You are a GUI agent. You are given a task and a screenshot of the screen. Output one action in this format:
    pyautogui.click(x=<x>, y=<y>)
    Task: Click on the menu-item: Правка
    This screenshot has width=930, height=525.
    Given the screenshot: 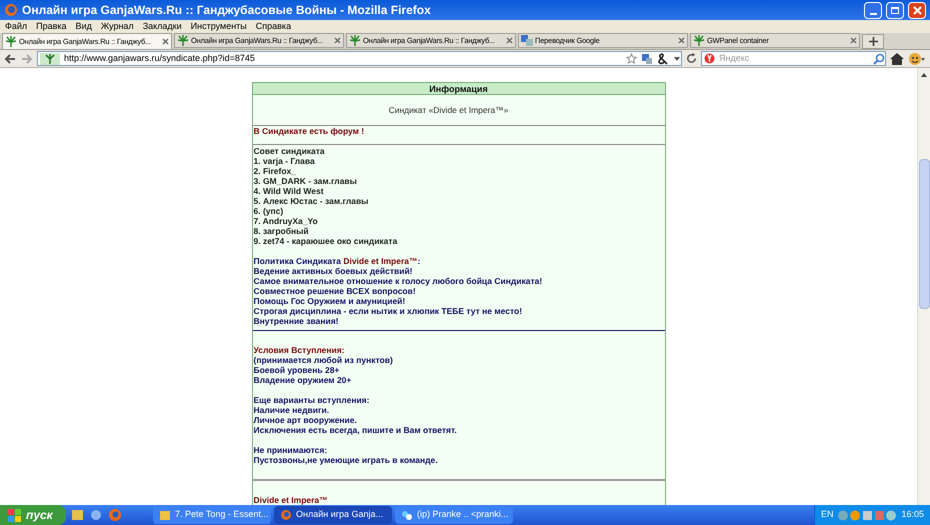 What is the action you would take?
    pyautogui.click(x=51, y=27)
    